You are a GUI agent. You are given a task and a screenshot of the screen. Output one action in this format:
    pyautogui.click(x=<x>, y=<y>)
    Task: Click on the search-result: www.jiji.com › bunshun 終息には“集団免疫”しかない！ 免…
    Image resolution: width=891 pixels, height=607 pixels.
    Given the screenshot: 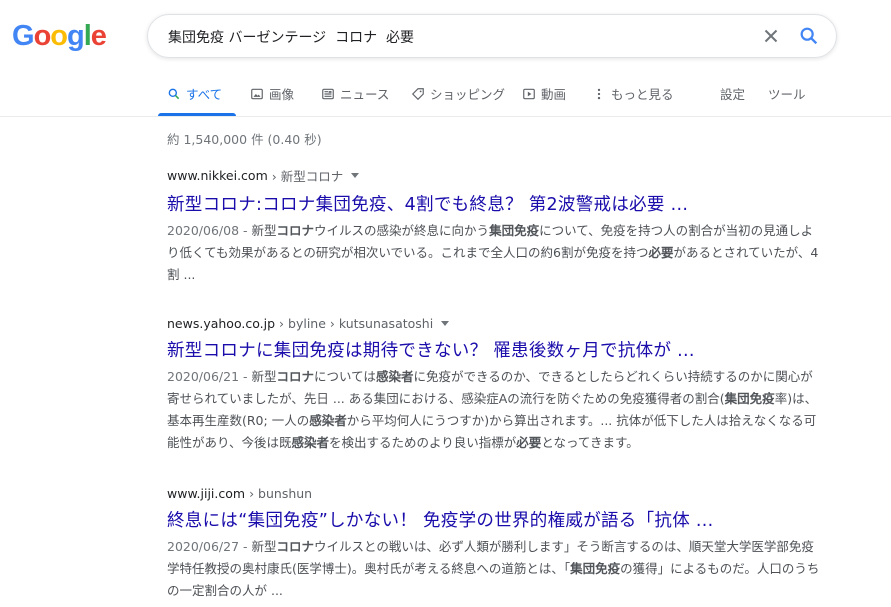 What is the action you would take?
    pyautogui.click(x=497, y=544)
    